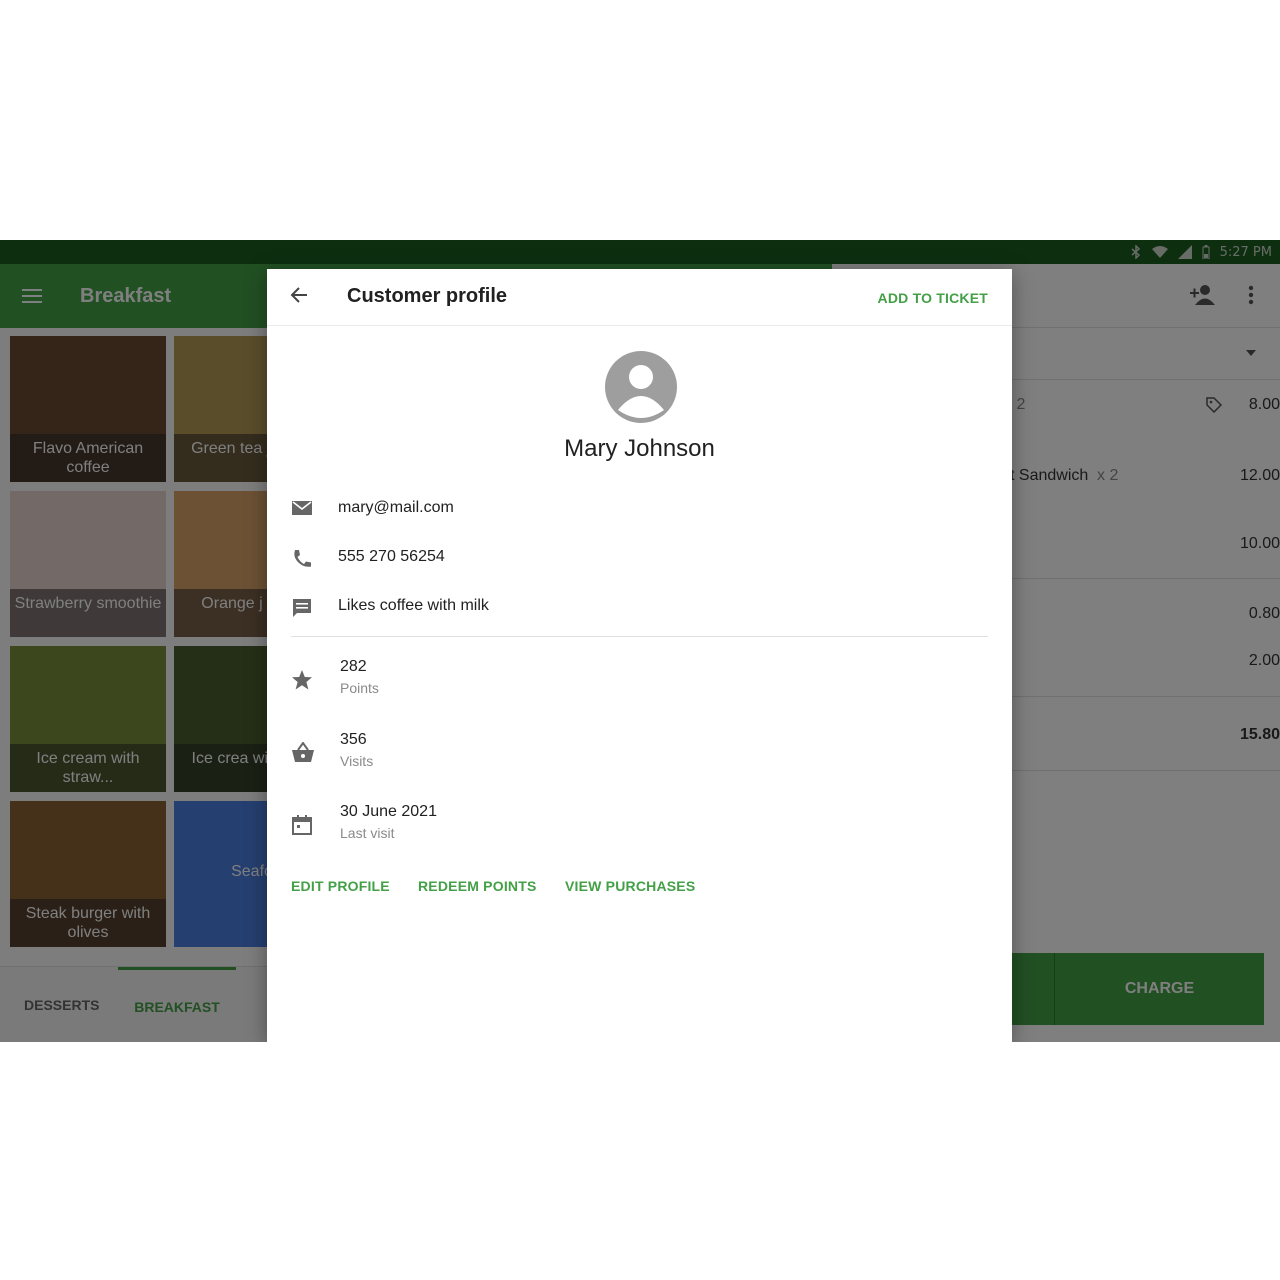 The image size is (1280, 1280). I want to click on redeem-points-button: REDEEM POINTS, so click(477, 886).